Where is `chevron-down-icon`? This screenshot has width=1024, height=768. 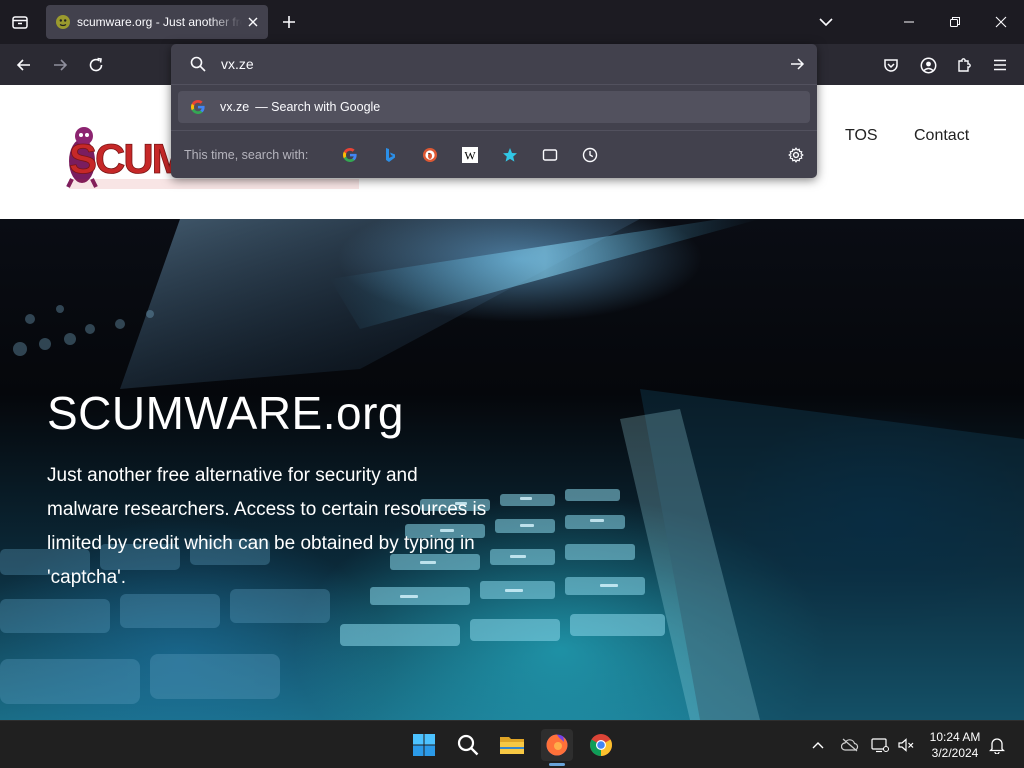
chevron-down-icon is located at coordinates (826, 22).